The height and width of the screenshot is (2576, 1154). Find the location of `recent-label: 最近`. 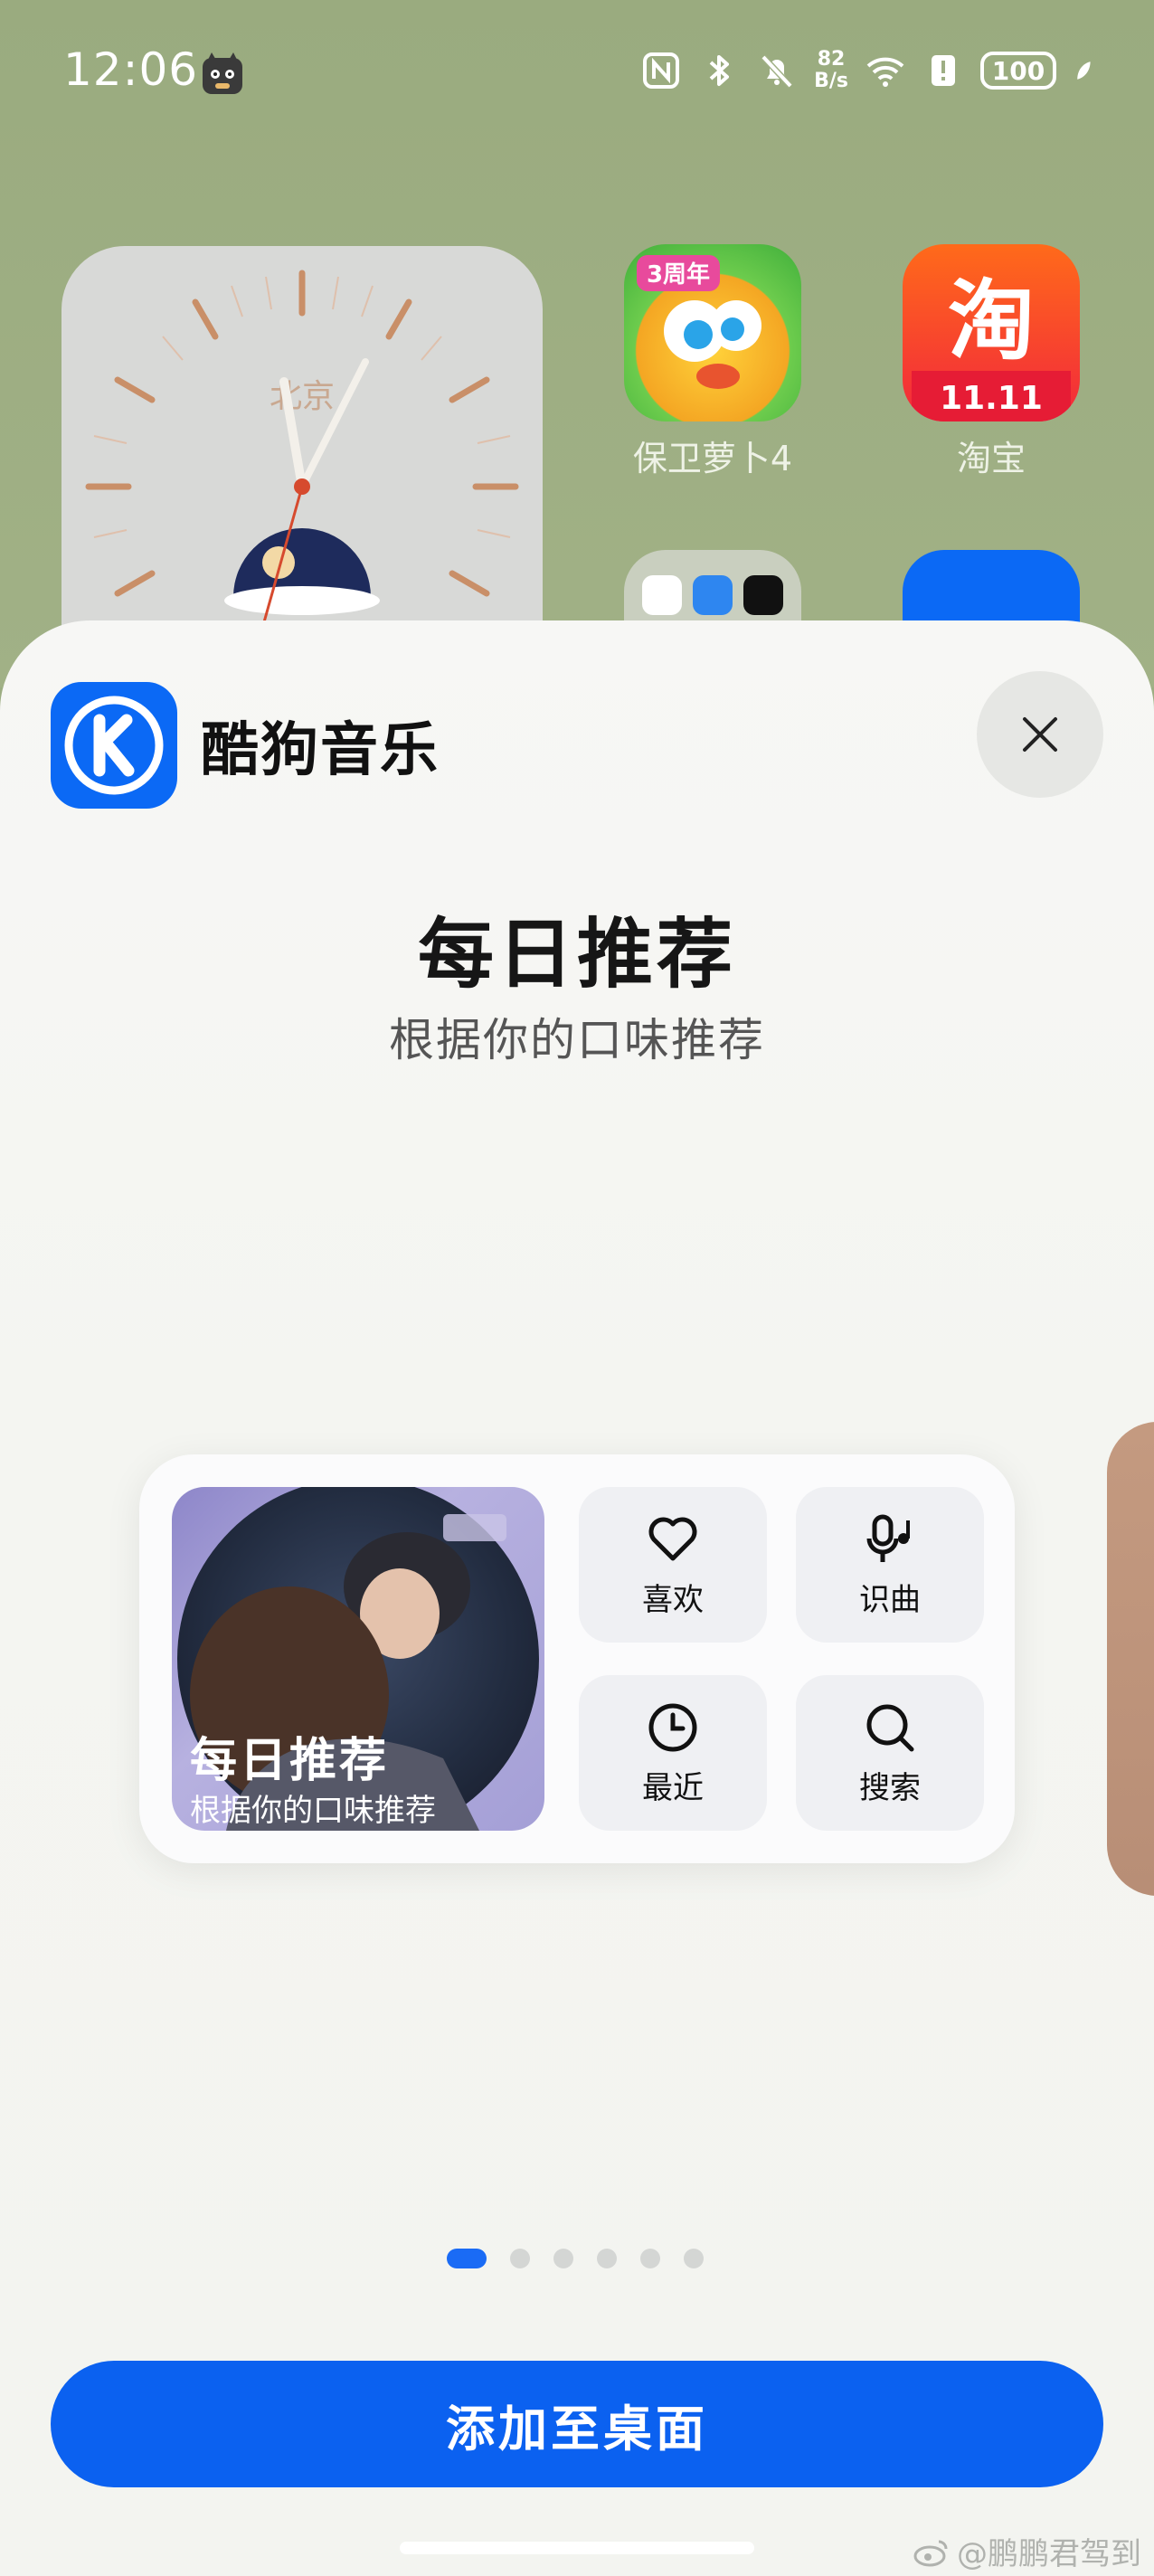

recent-label: 最近 is located at coordinates (673, 1788).